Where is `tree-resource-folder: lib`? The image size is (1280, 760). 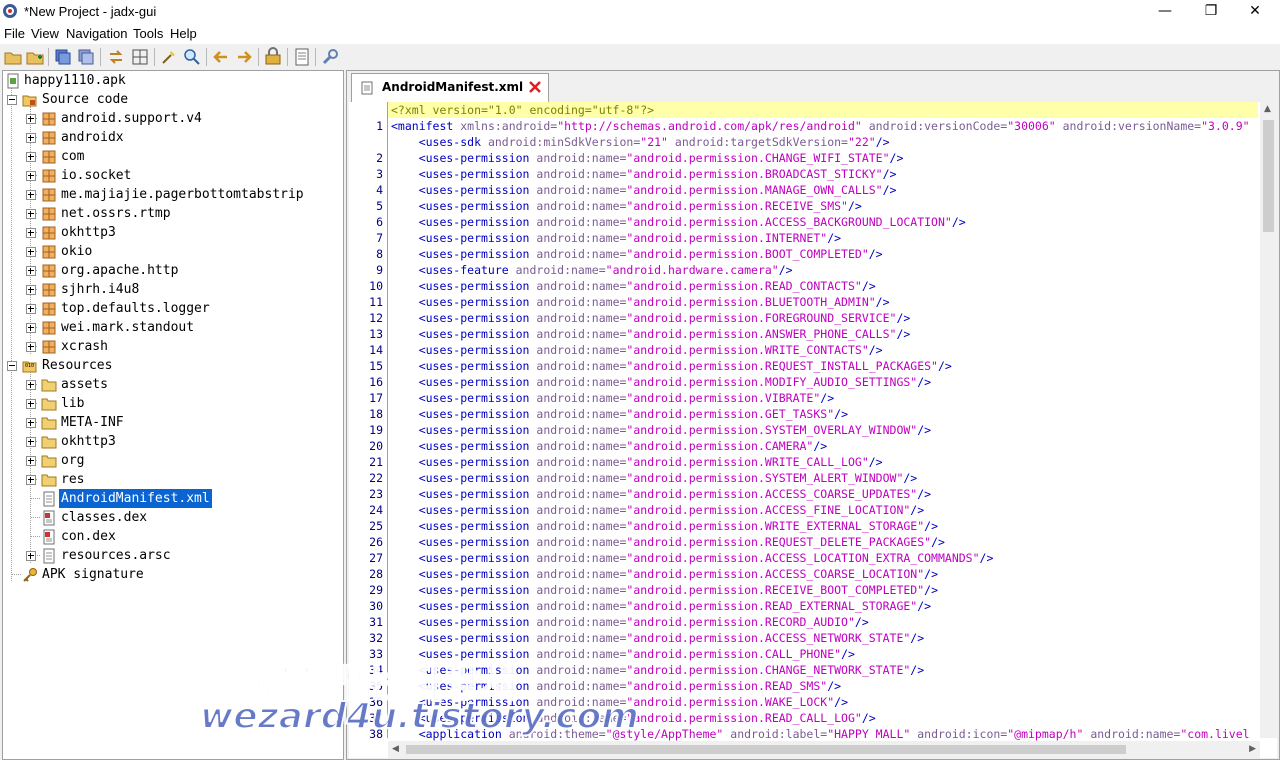
tree-resource-folder: lib is located at coordinates (172, 403).